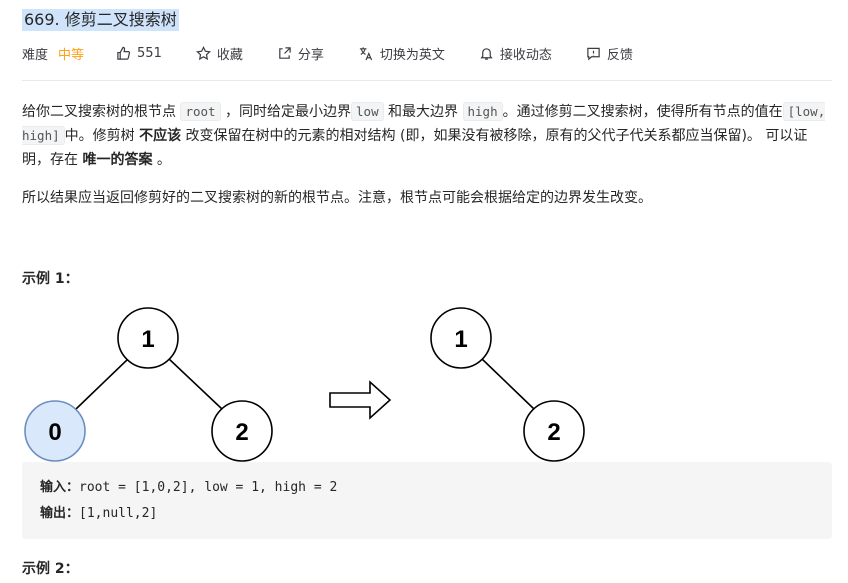 The width and height of the screenshot is (848, 583). Describe the element at coordinates (525, 55) in the screenshot. I see `subscribe-label: 接收动态` at that location.